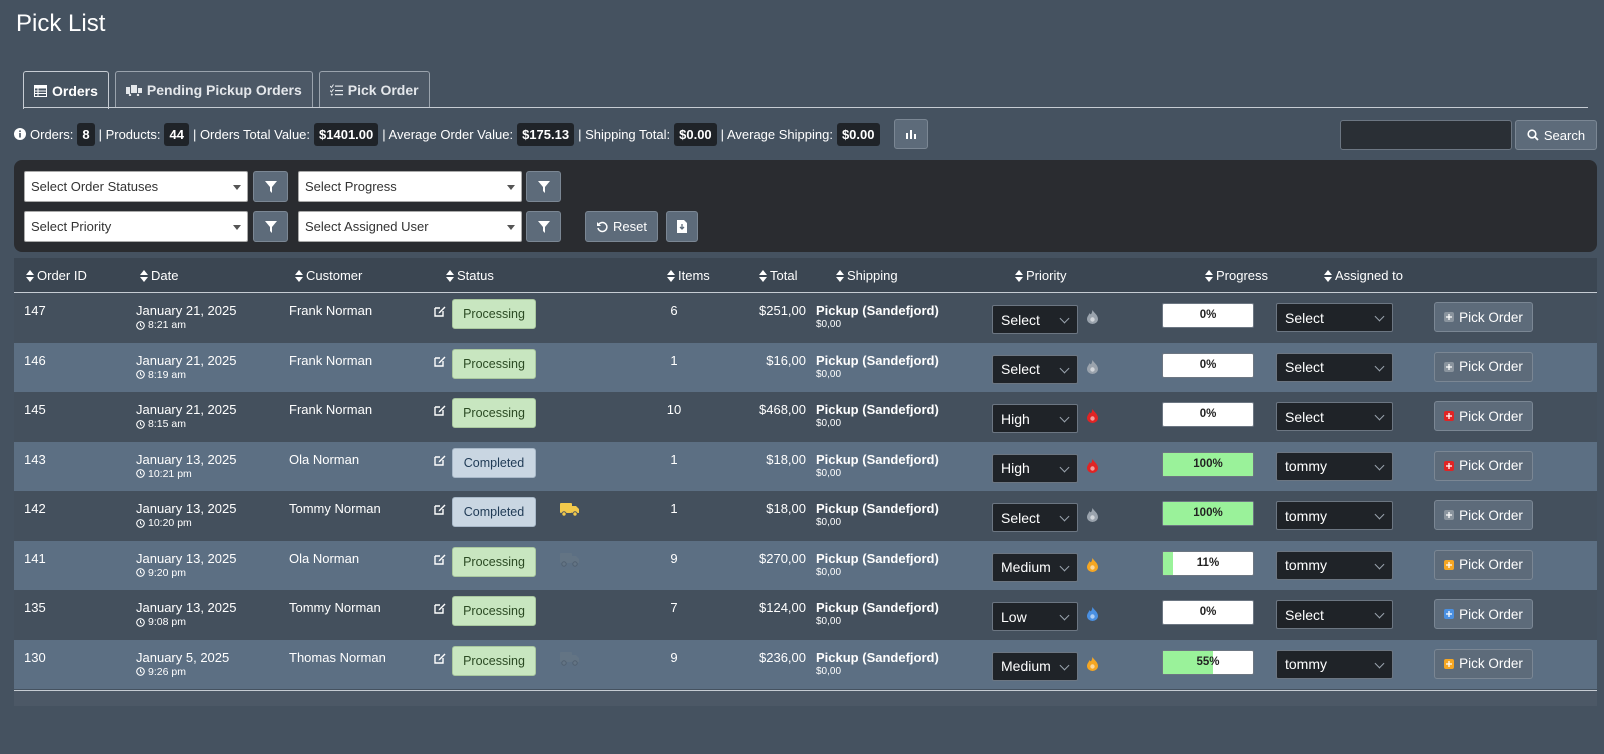 The width and height of the screenshot is (1604, 754). What do you see at coordinates (674, 310) in the screenshot?
I see `items-count: 6` at bounding box center [674, 310].